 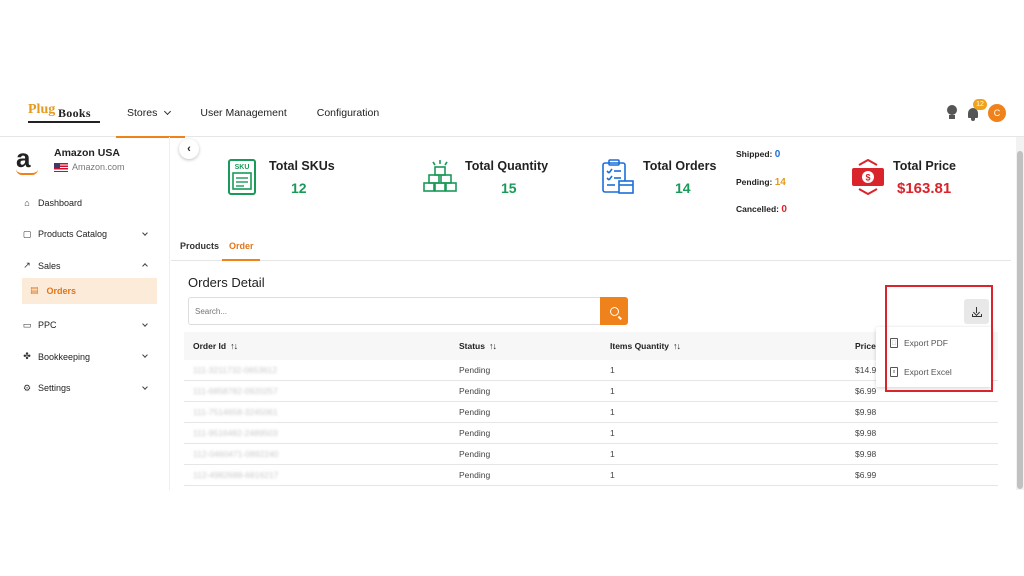 I want to click on search-input, so click(x=389, y=311).